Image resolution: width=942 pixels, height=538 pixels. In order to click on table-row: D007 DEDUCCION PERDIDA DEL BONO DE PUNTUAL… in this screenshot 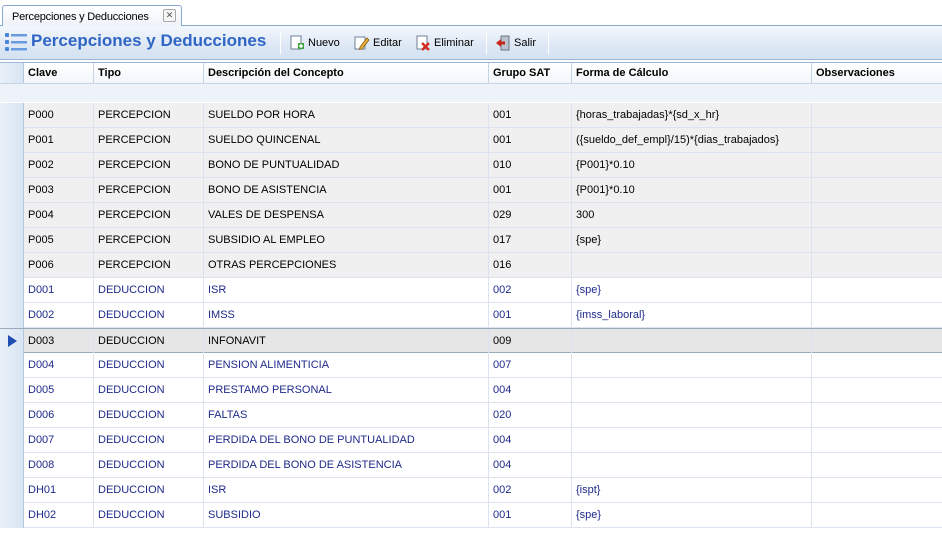, I will do `click(471, 440)`.